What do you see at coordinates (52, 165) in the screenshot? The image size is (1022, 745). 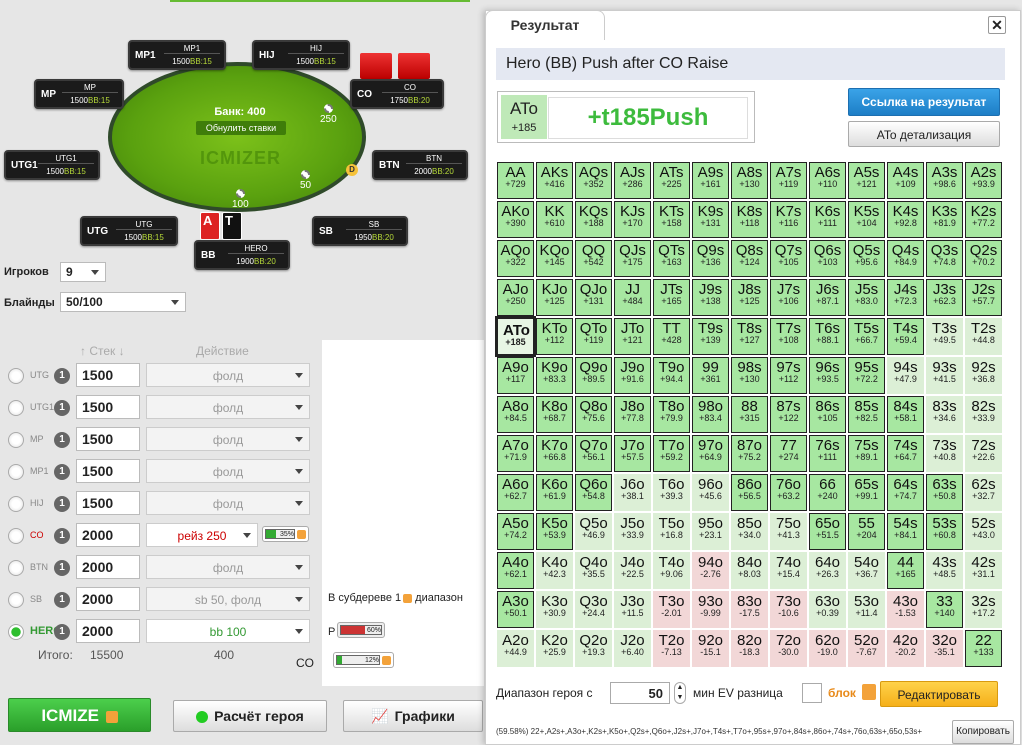 I see `seat-utg1: UTG1 UTG1 1500BB:15` at bounding box center [52, 165].